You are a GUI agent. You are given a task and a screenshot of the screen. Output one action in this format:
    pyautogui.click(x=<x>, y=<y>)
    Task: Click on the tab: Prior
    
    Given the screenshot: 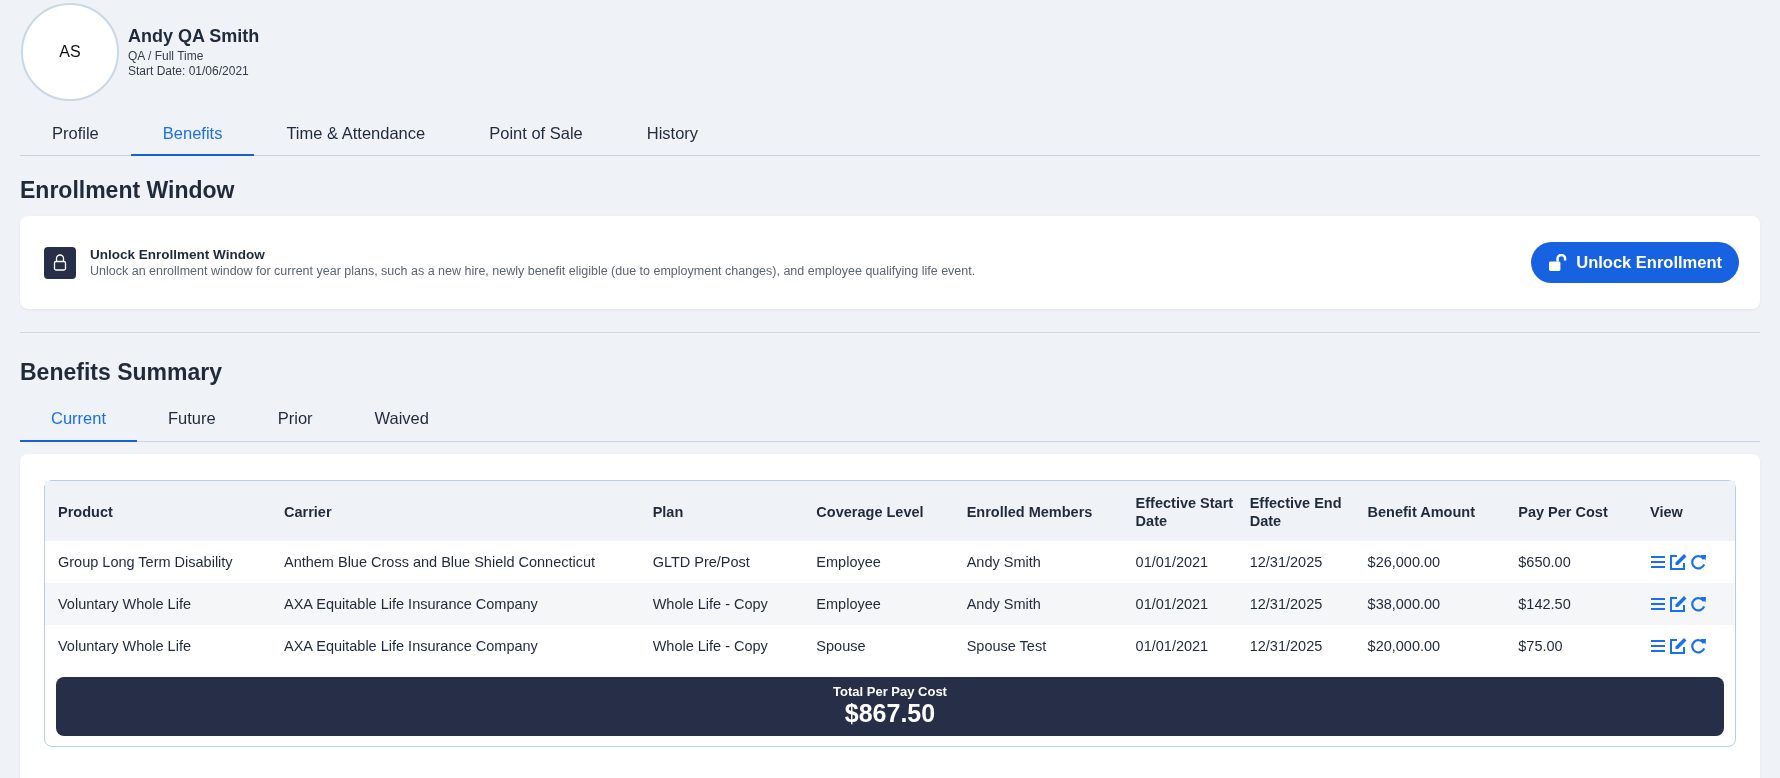 What is the action you would take?
    pyautogui.click(x=295, y=420)
    